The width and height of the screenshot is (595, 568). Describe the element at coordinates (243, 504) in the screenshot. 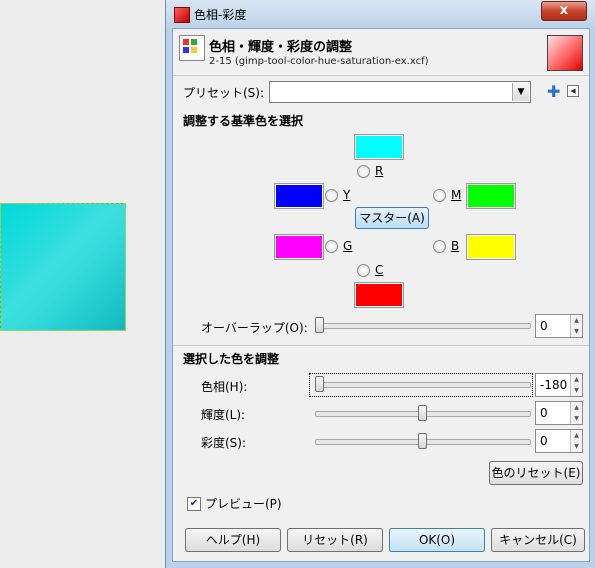

I see `preview-label: プレビュー(P)` at that location.